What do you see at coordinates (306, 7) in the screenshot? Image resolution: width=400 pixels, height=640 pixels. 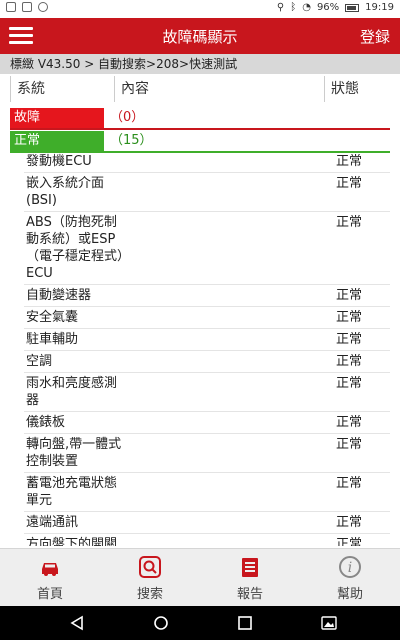 I see `wifi-icon: ◔` at bounding box center [306, 7].